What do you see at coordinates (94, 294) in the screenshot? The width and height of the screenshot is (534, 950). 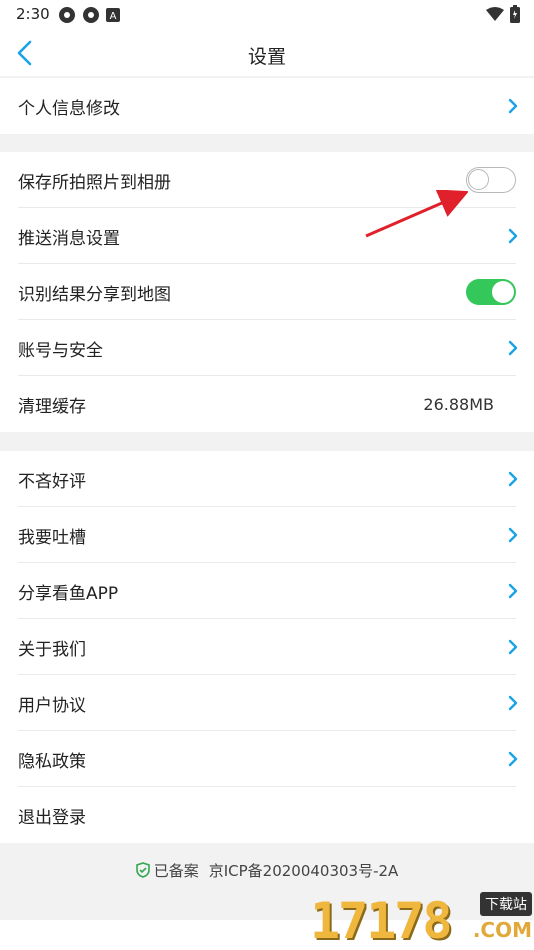 I see `row-label: 识别结果分享到地图` at bounding box center [94, 294].